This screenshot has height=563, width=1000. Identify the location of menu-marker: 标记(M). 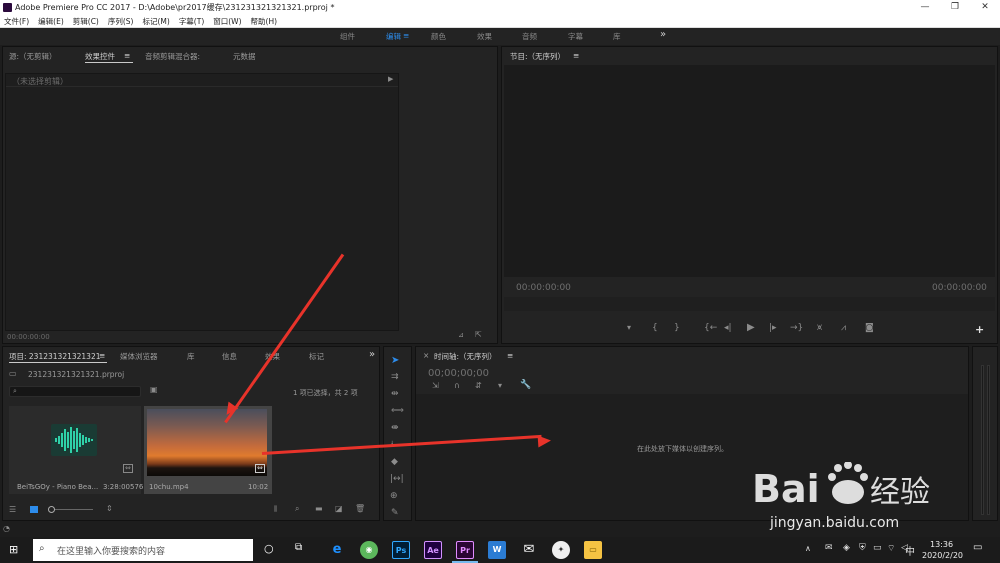
(155, 21).